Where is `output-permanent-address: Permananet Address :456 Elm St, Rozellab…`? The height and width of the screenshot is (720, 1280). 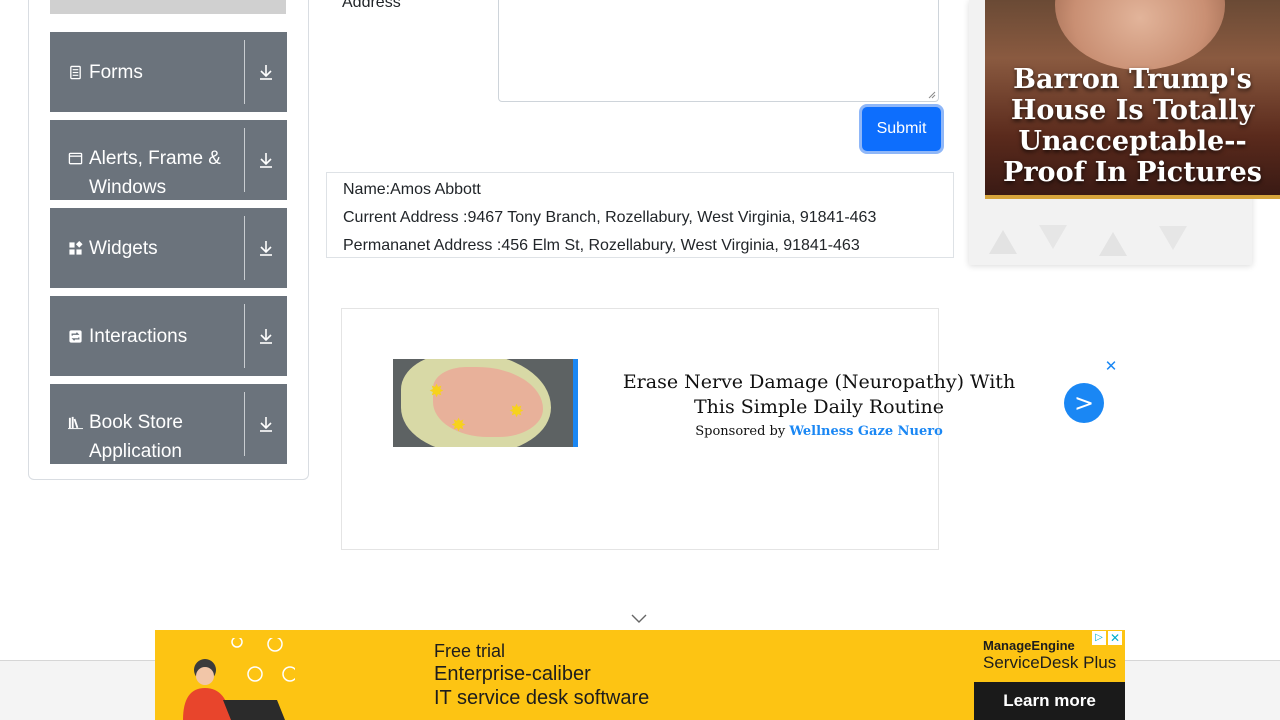
output-permanent-address: Permananet Address :456 Elm St, Rozellab… is located at coordinates (601, 245).